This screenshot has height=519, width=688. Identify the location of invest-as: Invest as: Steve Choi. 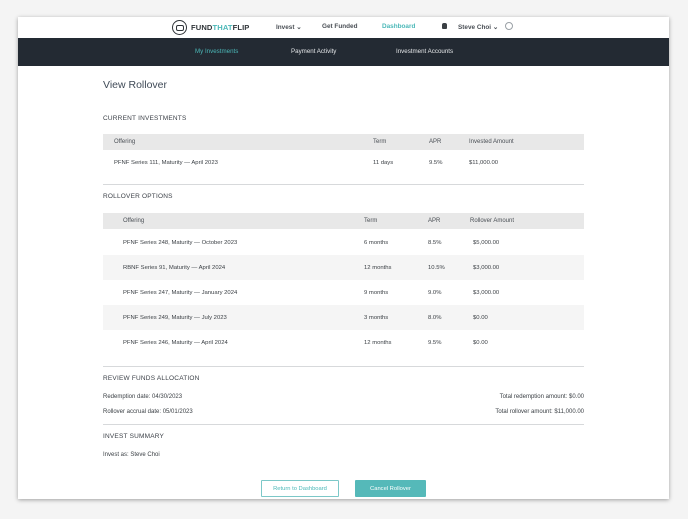
(131, 455).